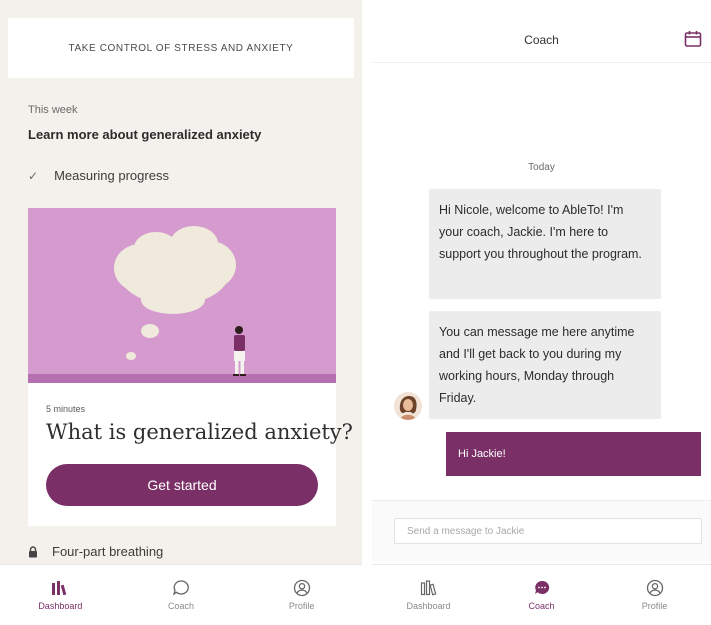 This screenshot has width=711, height=625. I want to click on checkmark-icon: ✓, so click(33, 175).